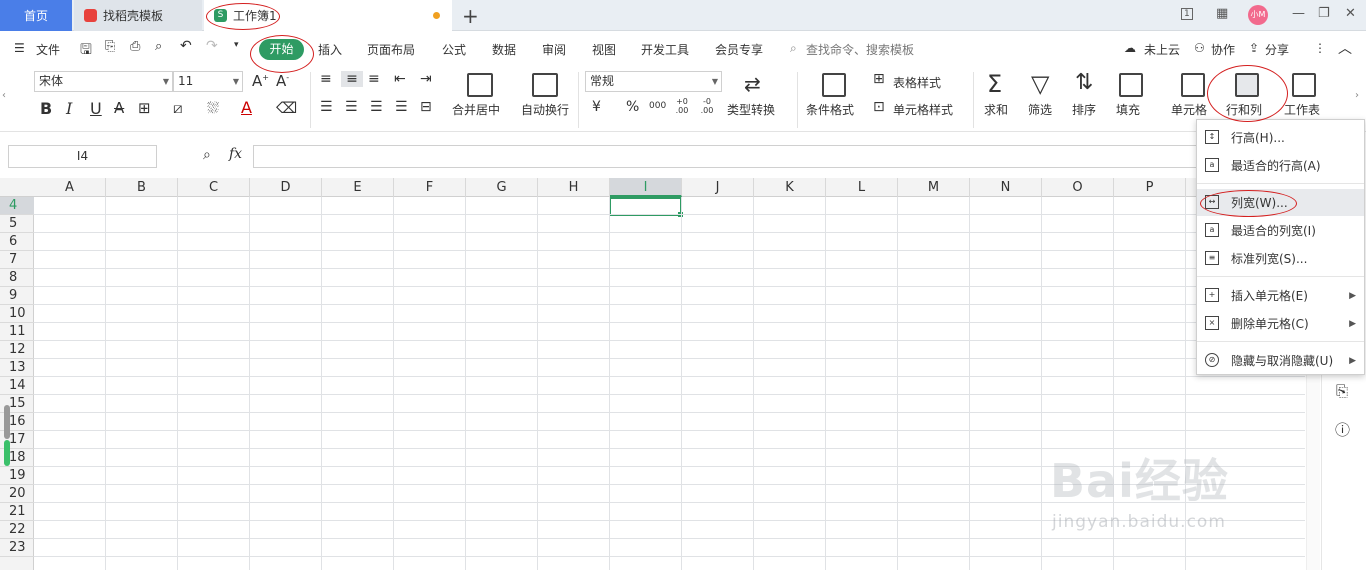 This screenshot has height=570, width=1366. Describe the element at coordinates (1084, 109) in the screenshot. I see `sort-button: 排序` at that location.